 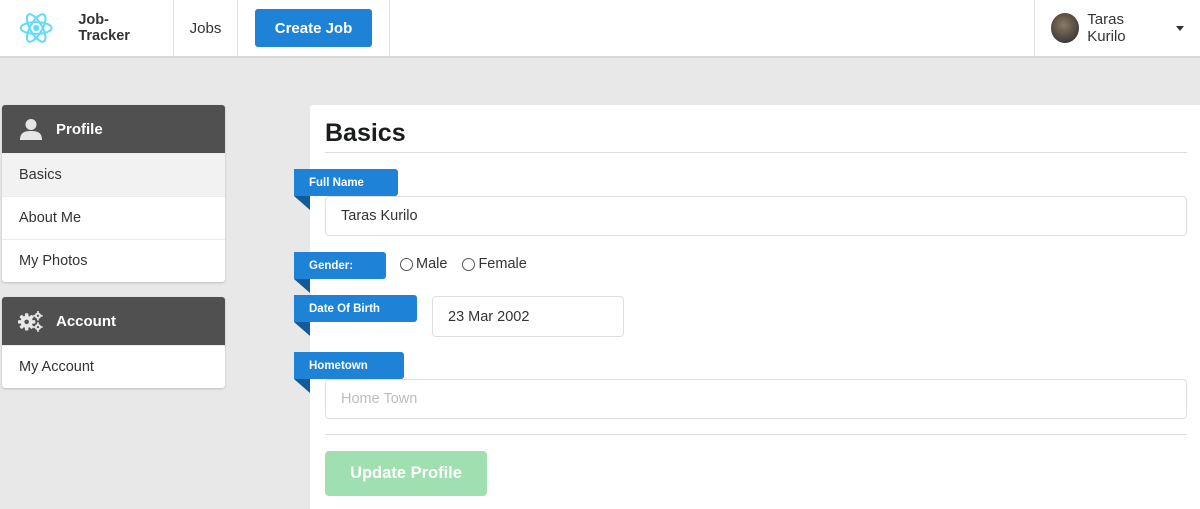 I want to click on avatar, so click(x=1065, y=28).